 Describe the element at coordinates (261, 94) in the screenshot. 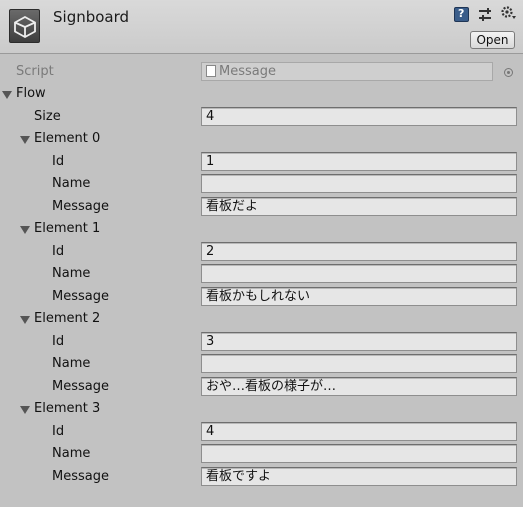

I see `flow-foldout: Flow` at that location.